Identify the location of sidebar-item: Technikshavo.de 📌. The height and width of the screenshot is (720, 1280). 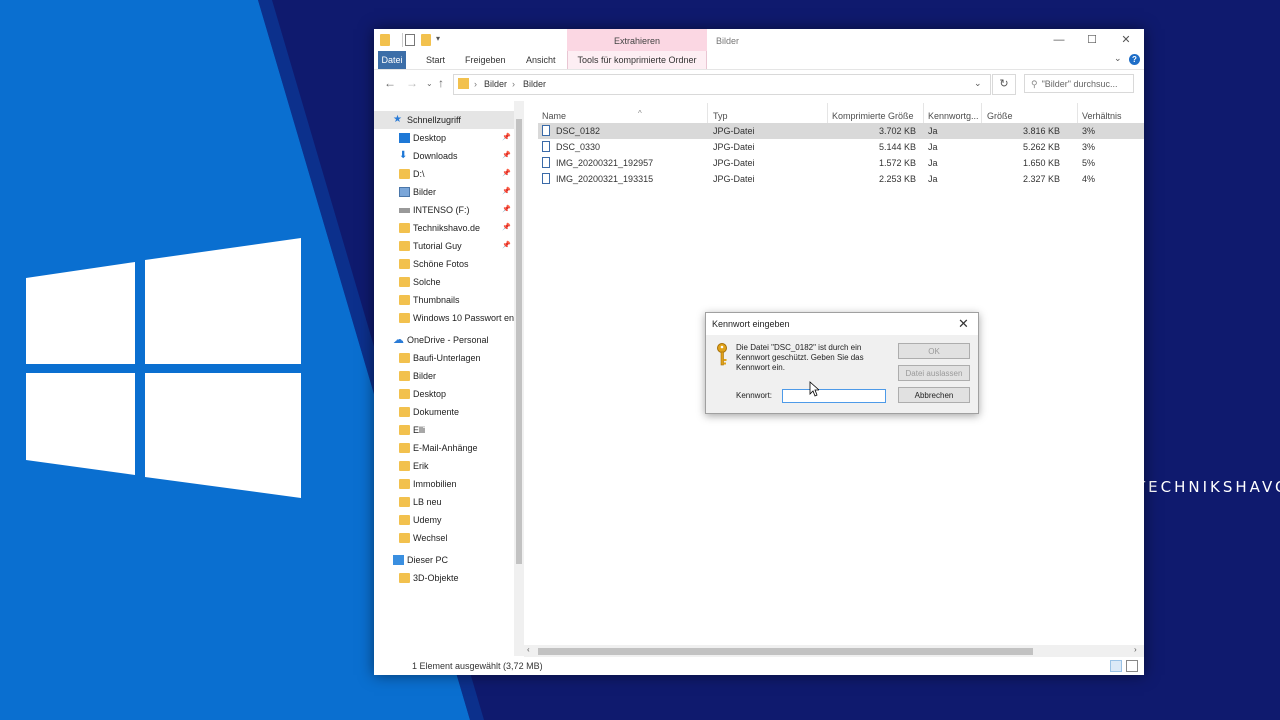
(444, 228).